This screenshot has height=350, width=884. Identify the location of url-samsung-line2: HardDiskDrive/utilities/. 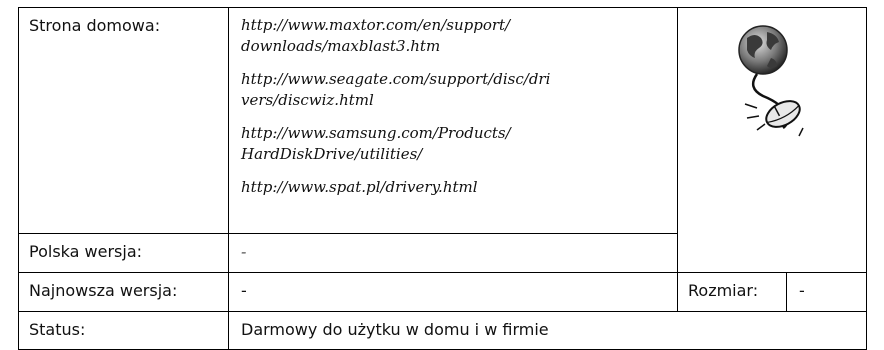
(332, 154).